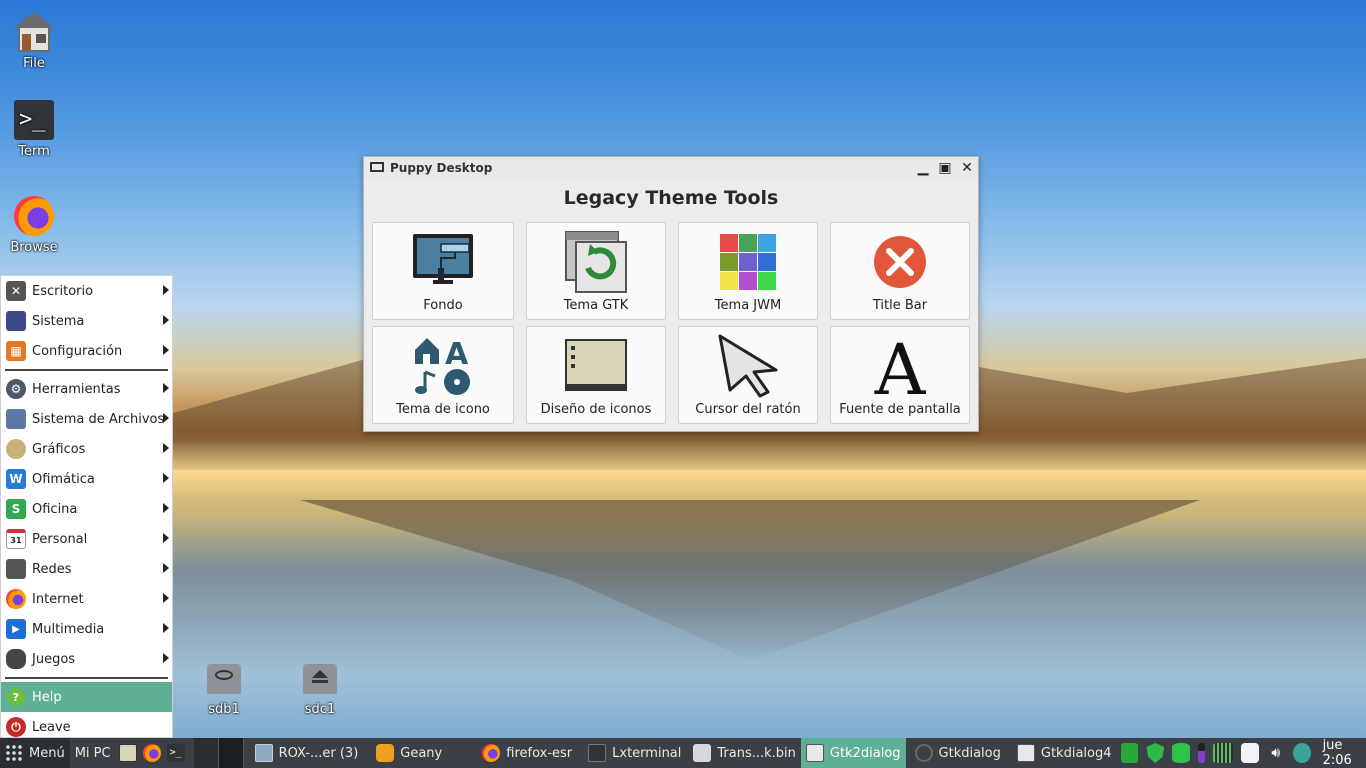 The height and width of the screenshot is (768, 1366). Describe the element at coordinates (853, 753) in the screenshot. I see `task-gtk2dialog: Gtk2dialog` at that location.